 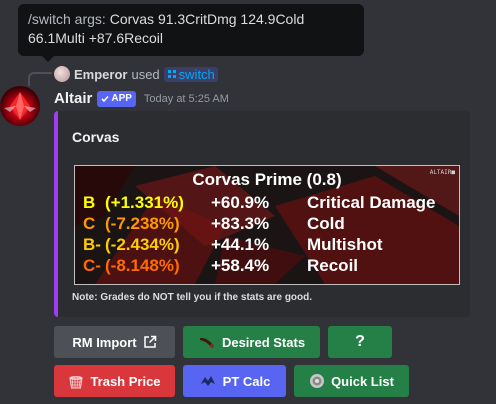 I want to click on stat-delta: (+1.331%), so click(x=144, y=202).